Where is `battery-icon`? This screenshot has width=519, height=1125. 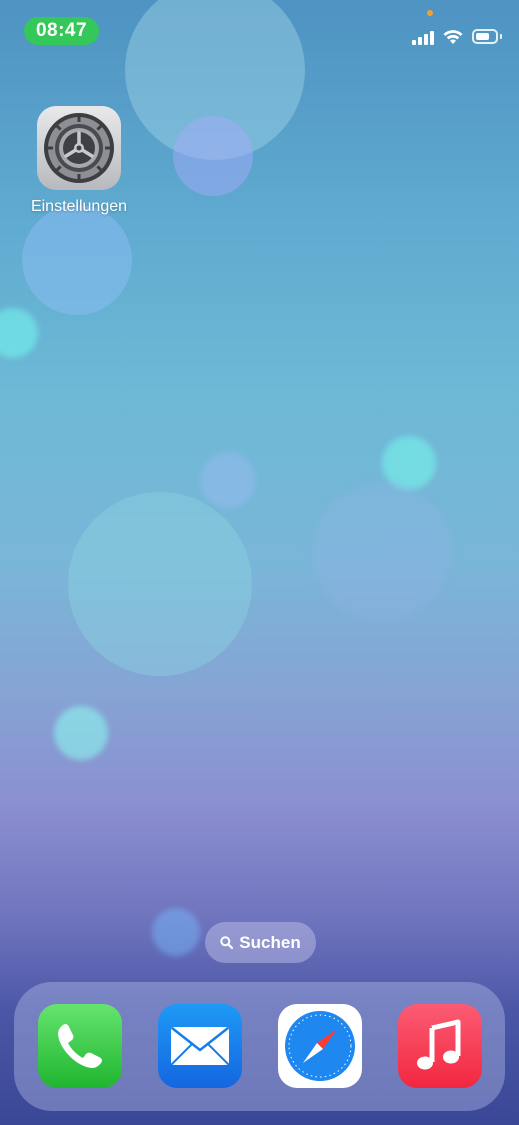
battery-icon is located at coordinates (485, 36).